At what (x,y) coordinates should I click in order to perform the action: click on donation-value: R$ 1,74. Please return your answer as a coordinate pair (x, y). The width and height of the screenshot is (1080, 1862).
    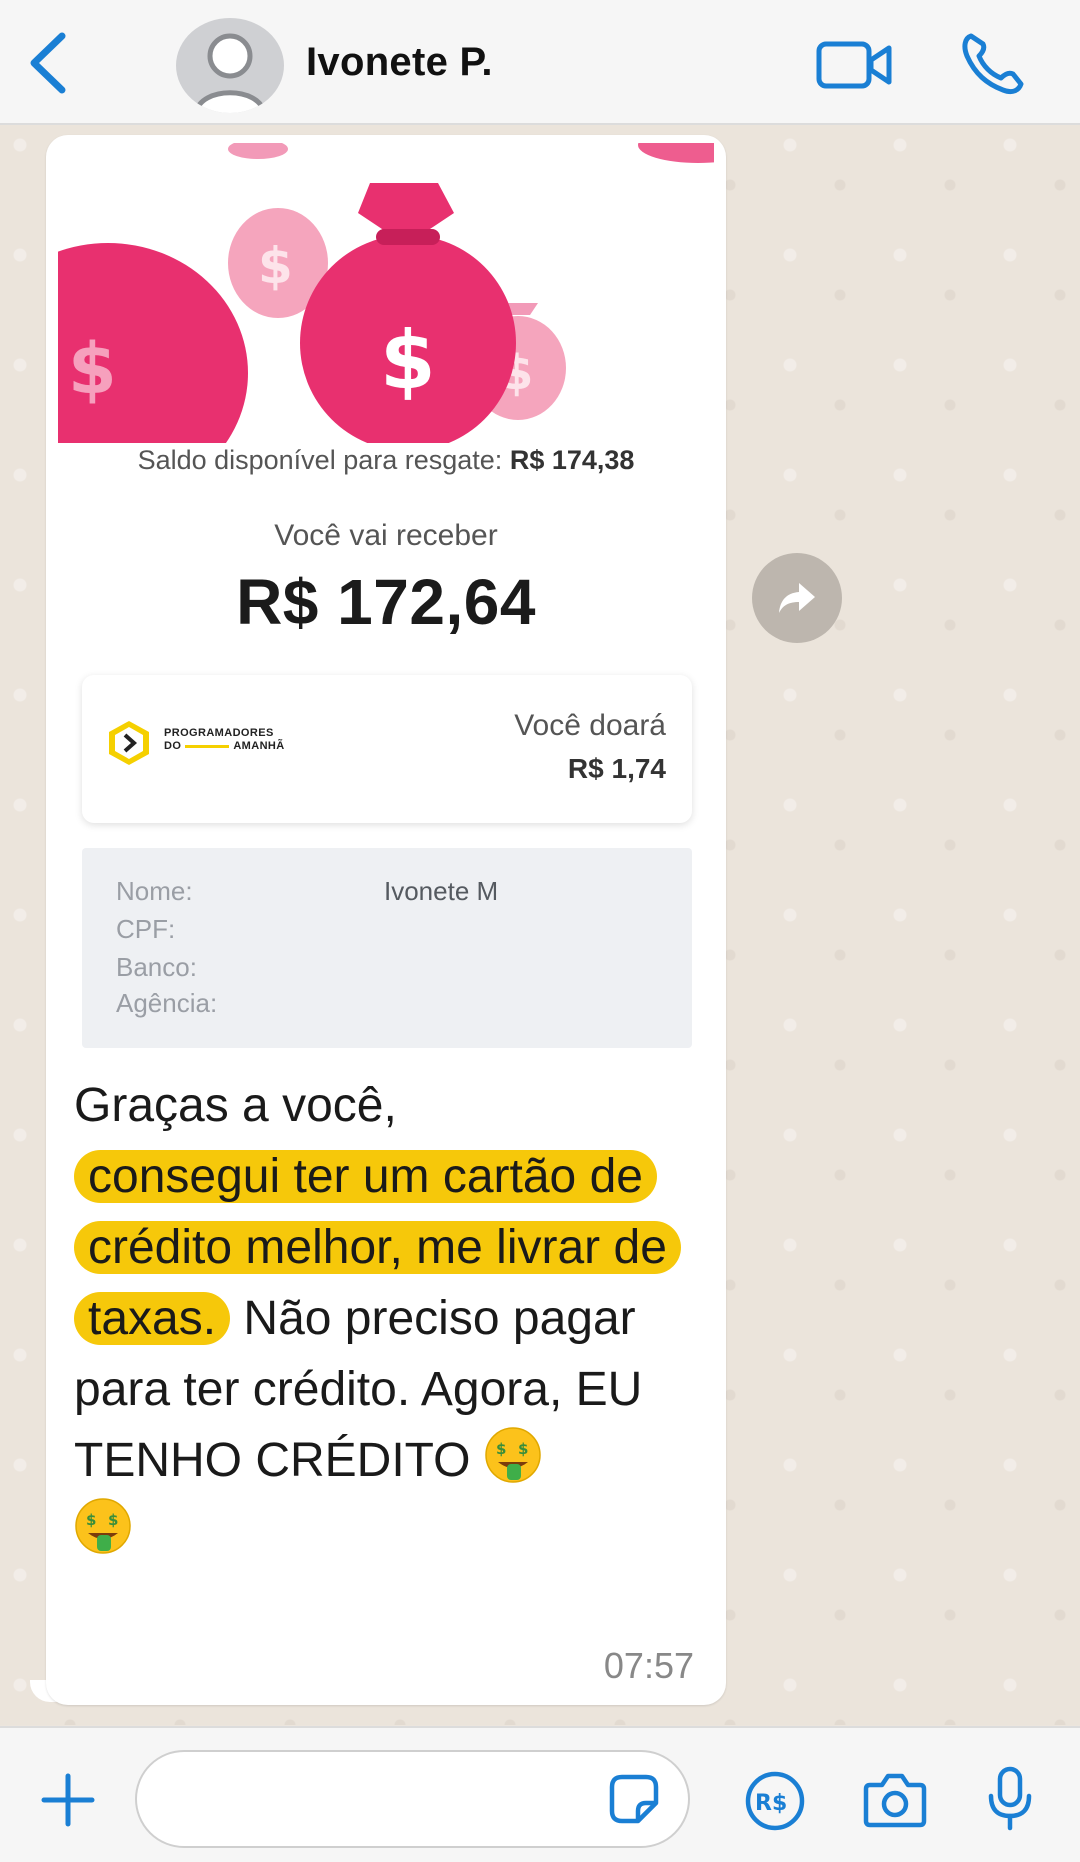
    Looking at the image, I should click on (616, 768).